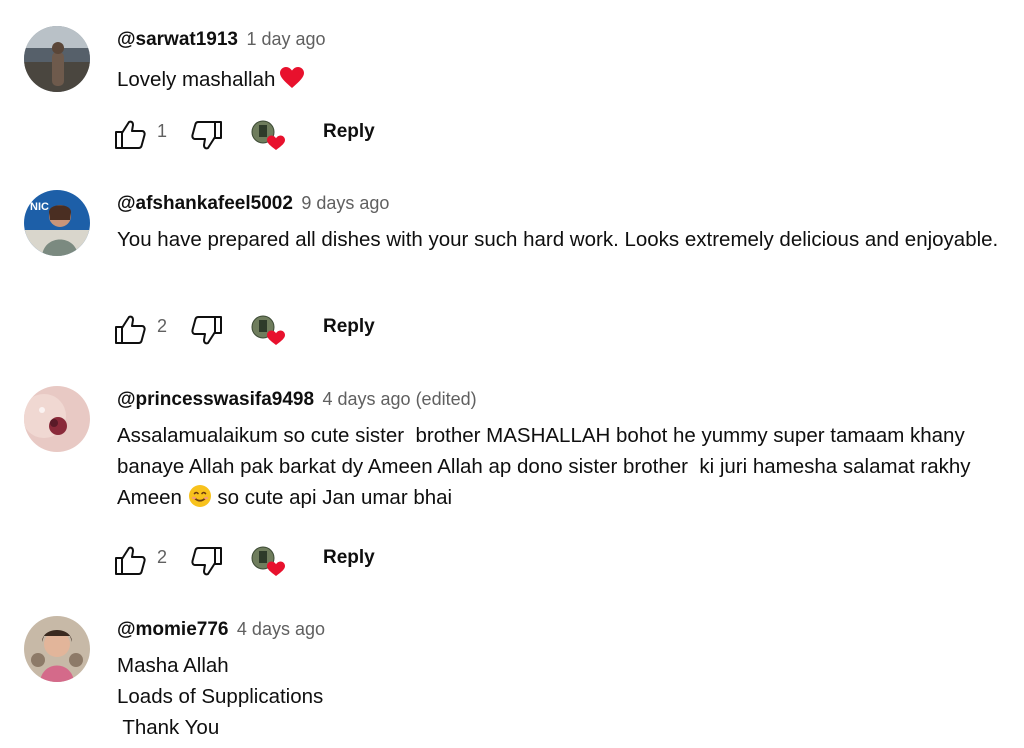 Image resolution: width=1024 pixels, height=748 pixels. I want to click on avatar: NIC, so click(57, 223).